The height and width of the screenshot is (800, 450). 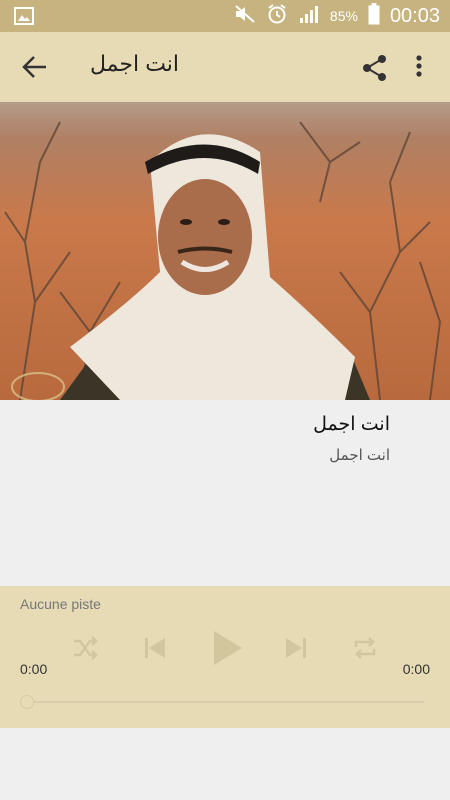 I want to click on signal-icon, so click(x=309, y=16).